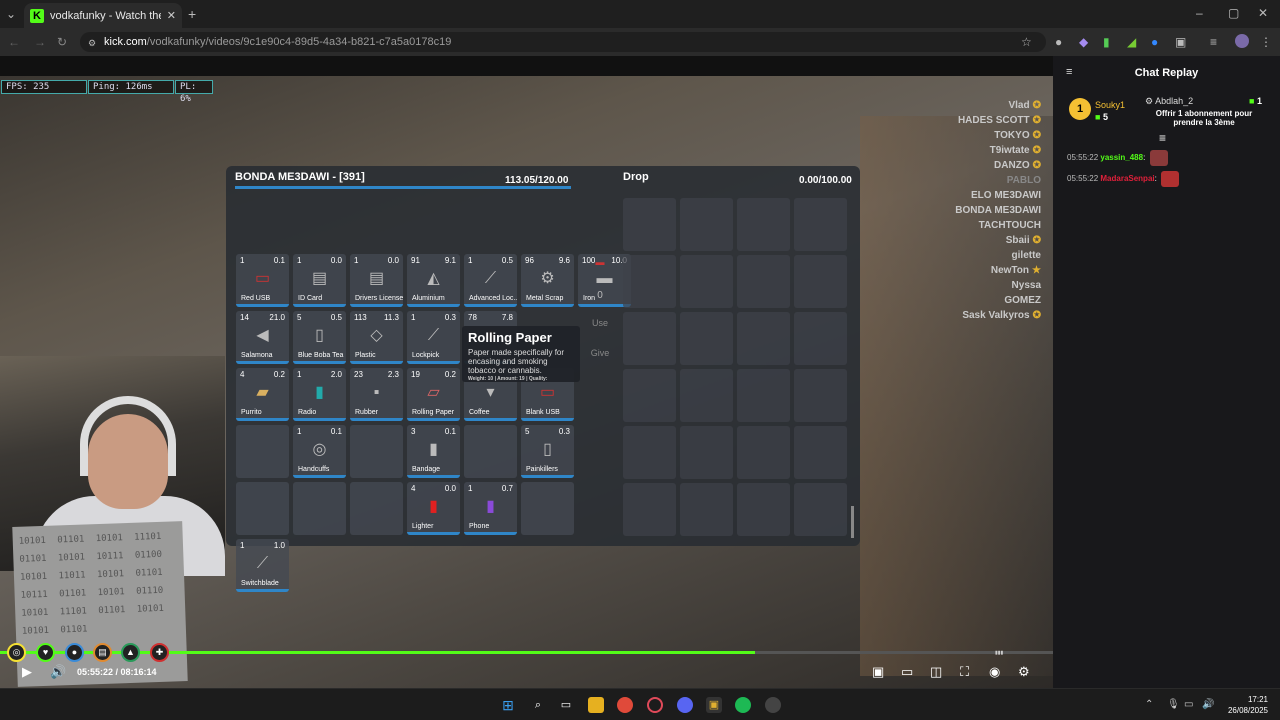 This screenshot has width=1280, height=720. What do you see at coordinates (92, 43) in the screenshot?
I see `site-info-icon: ⚙` at bounding box center [92, 43].